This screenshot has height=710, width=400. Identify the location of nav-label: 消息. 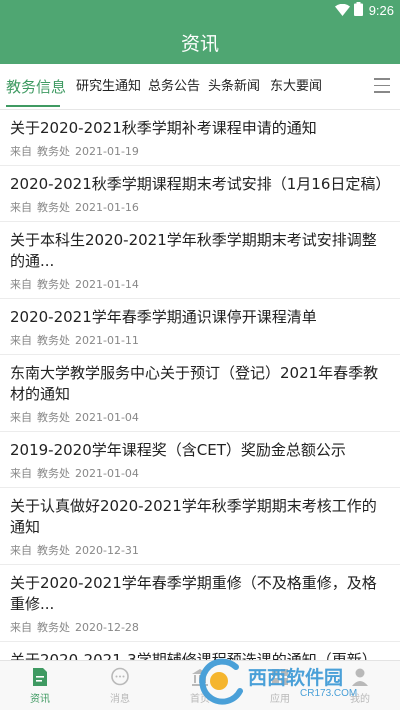
(120, 699).